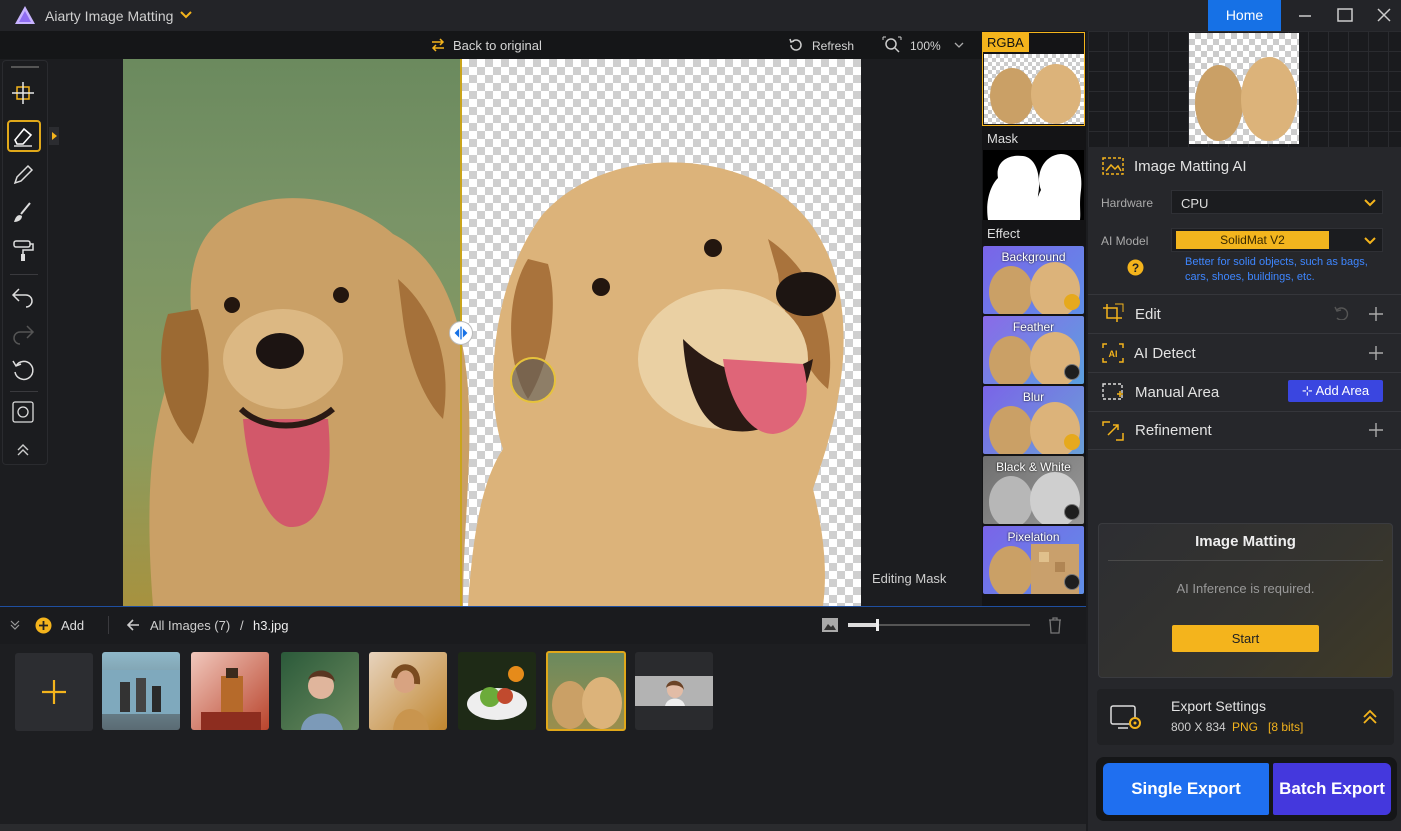  I want to click on zoom-icon, so click(892, 45).